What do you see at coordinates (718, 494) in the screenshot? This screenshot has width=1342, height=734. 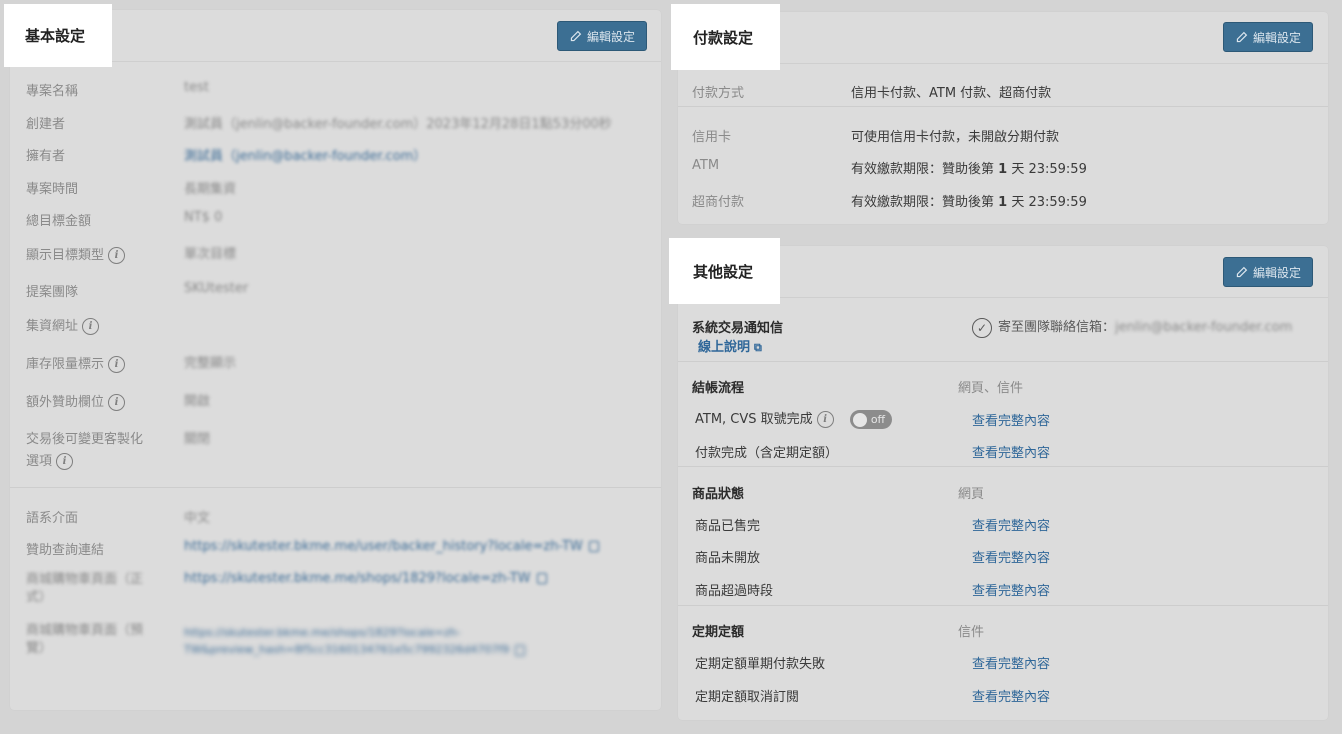 I see `product-title: 商品狀態` at bounding box center [718, 494].